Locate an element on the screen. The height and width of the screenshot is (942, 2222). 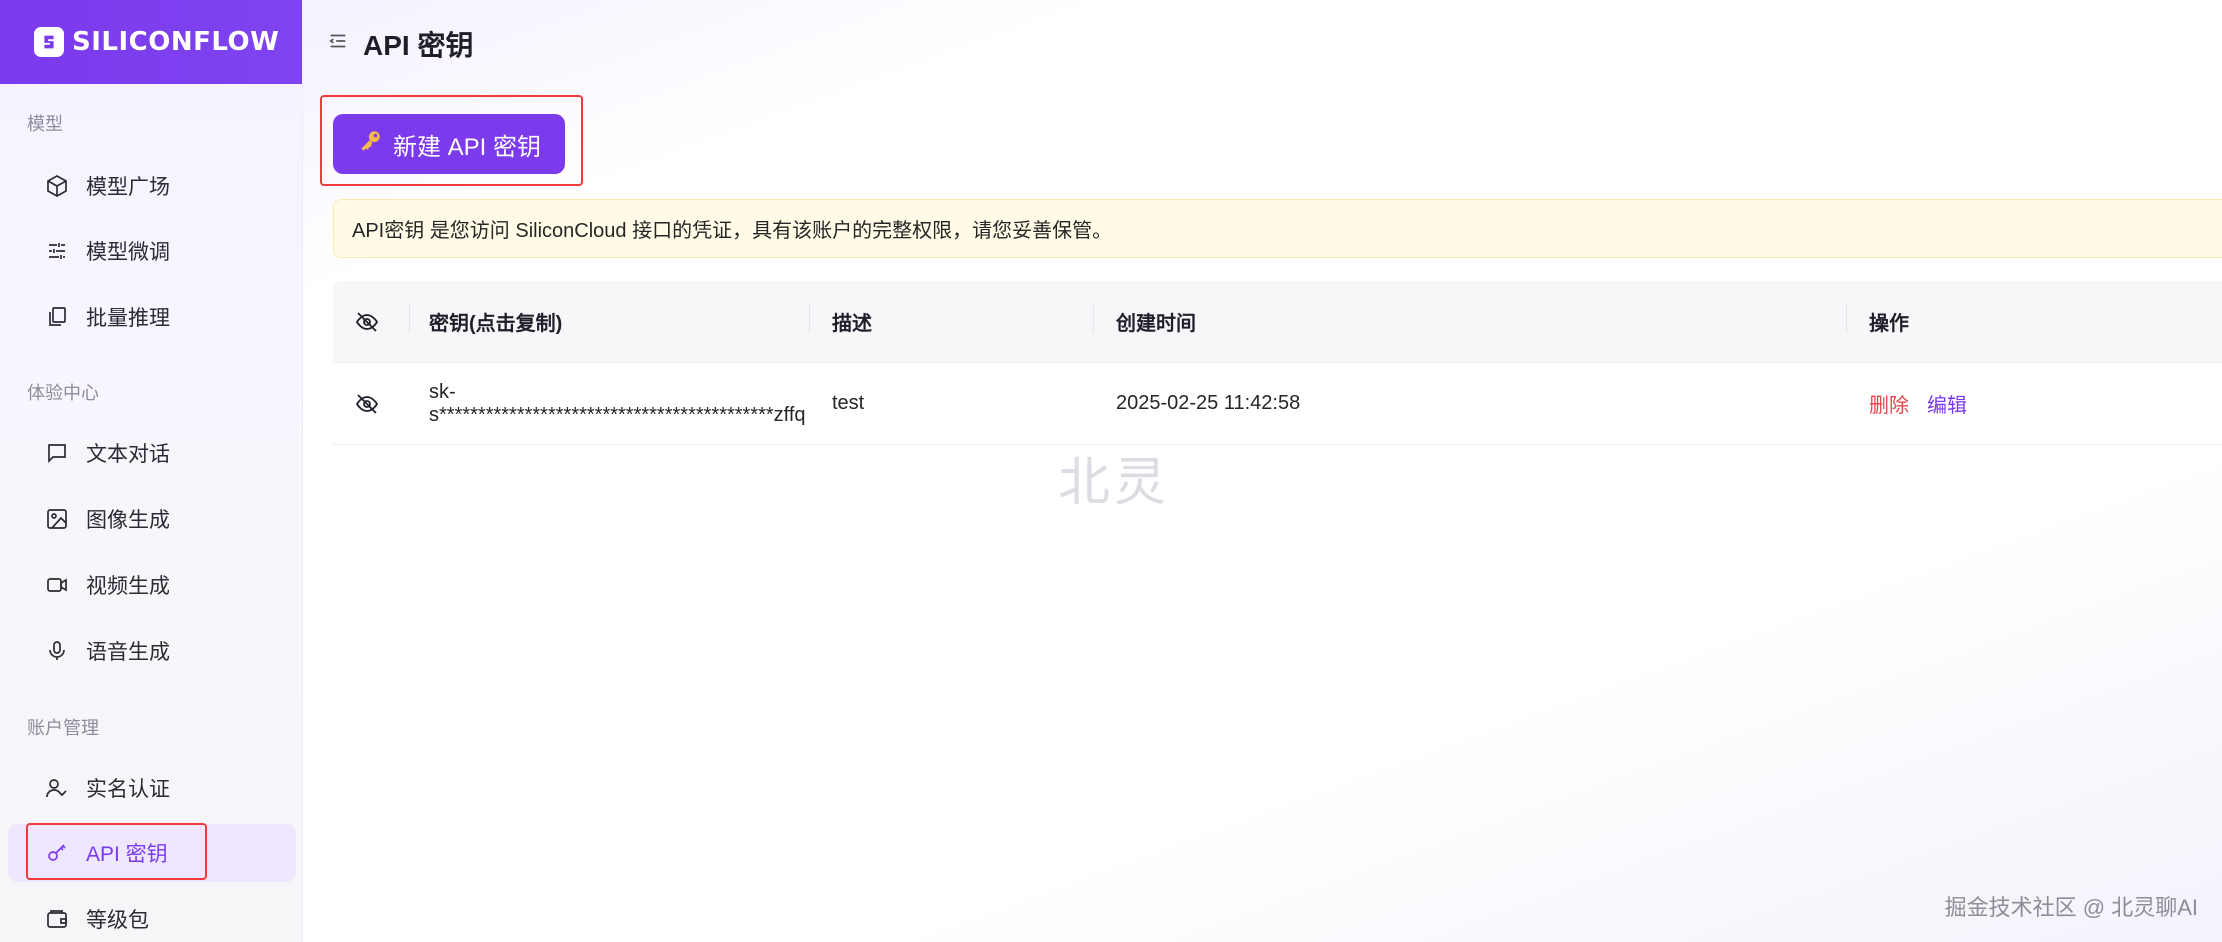
column-header-actions: 操作 is located at coordinates (2034, 319).